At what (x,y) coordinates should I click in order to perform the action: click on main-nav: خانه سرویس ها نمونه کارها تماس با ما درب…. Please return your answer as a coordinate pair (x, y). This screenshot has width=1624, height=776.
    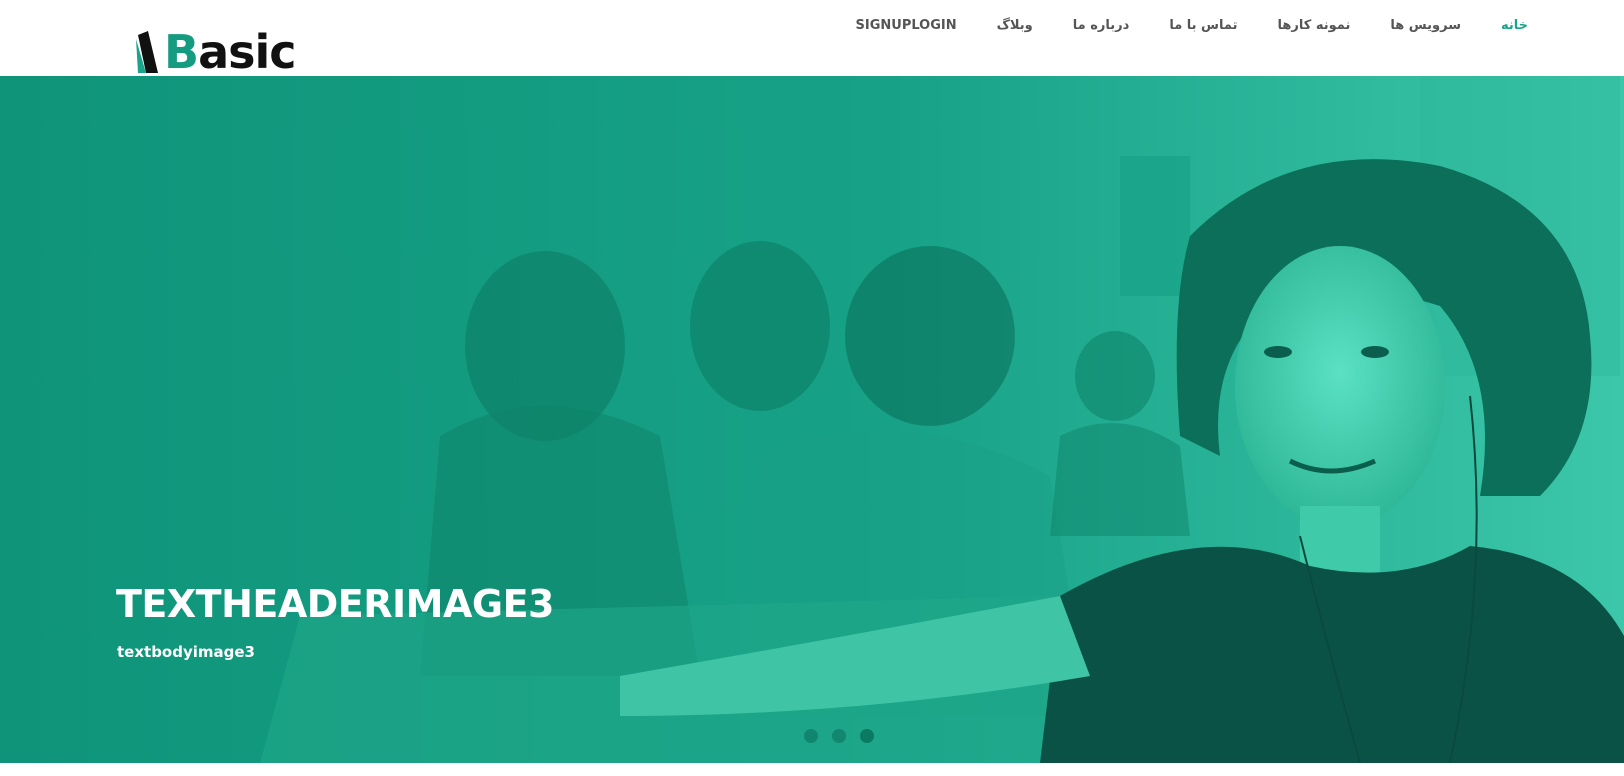
    Looking at the image, I should click on (1172, 26).